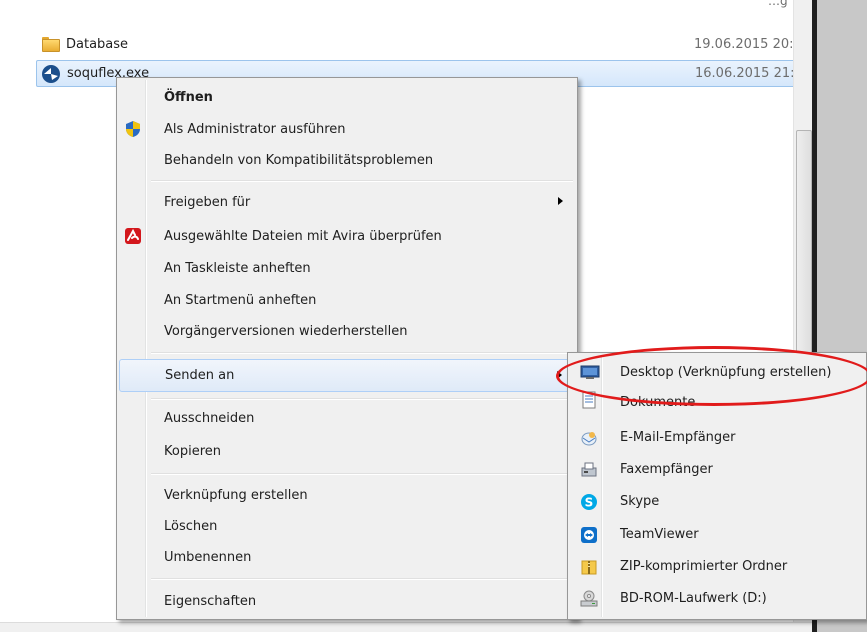 The image size is (867, 632). I want to click on menu-item-label: Als Administrator ausführen, so click(255, 129).